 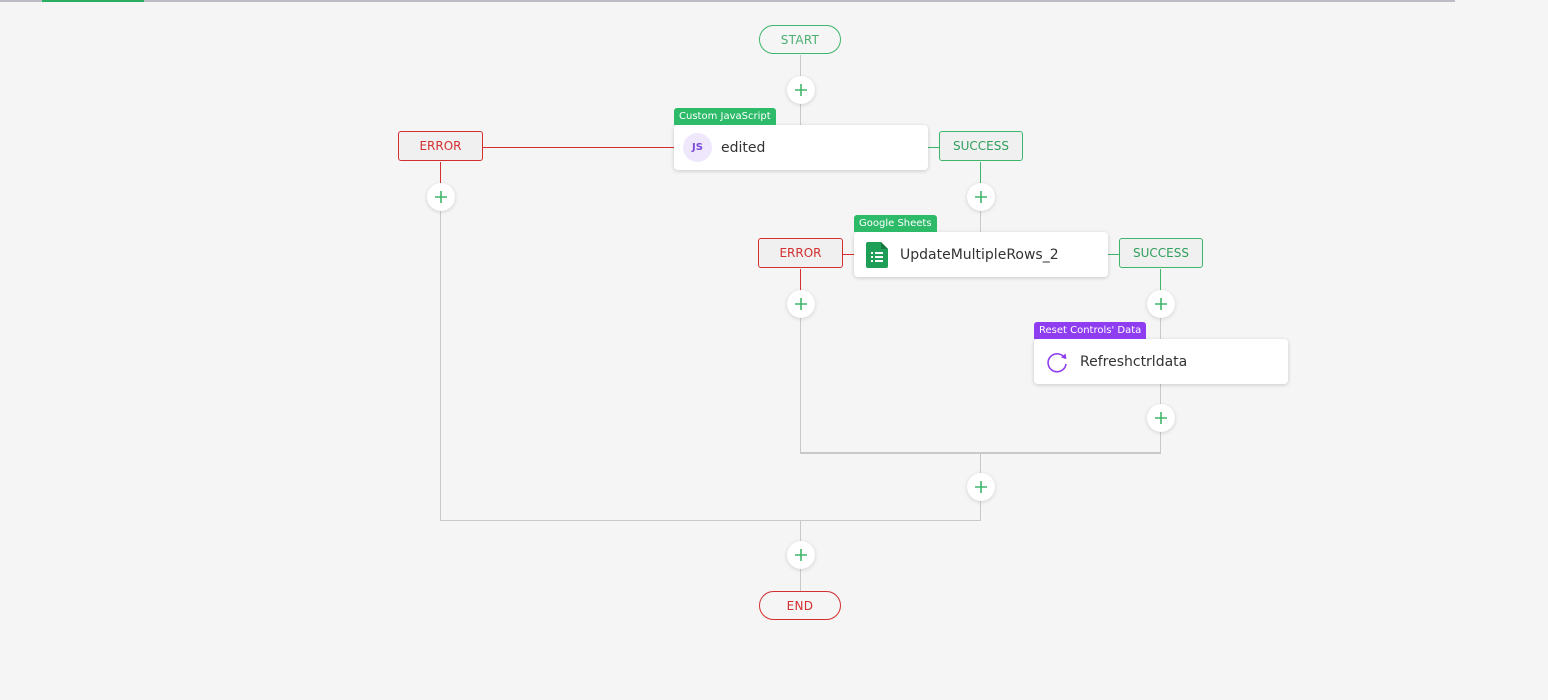 What do you see at coordinates (697, 147) in the screenshot?
I see `js-icon: JS` at bounding box center [697, 147].